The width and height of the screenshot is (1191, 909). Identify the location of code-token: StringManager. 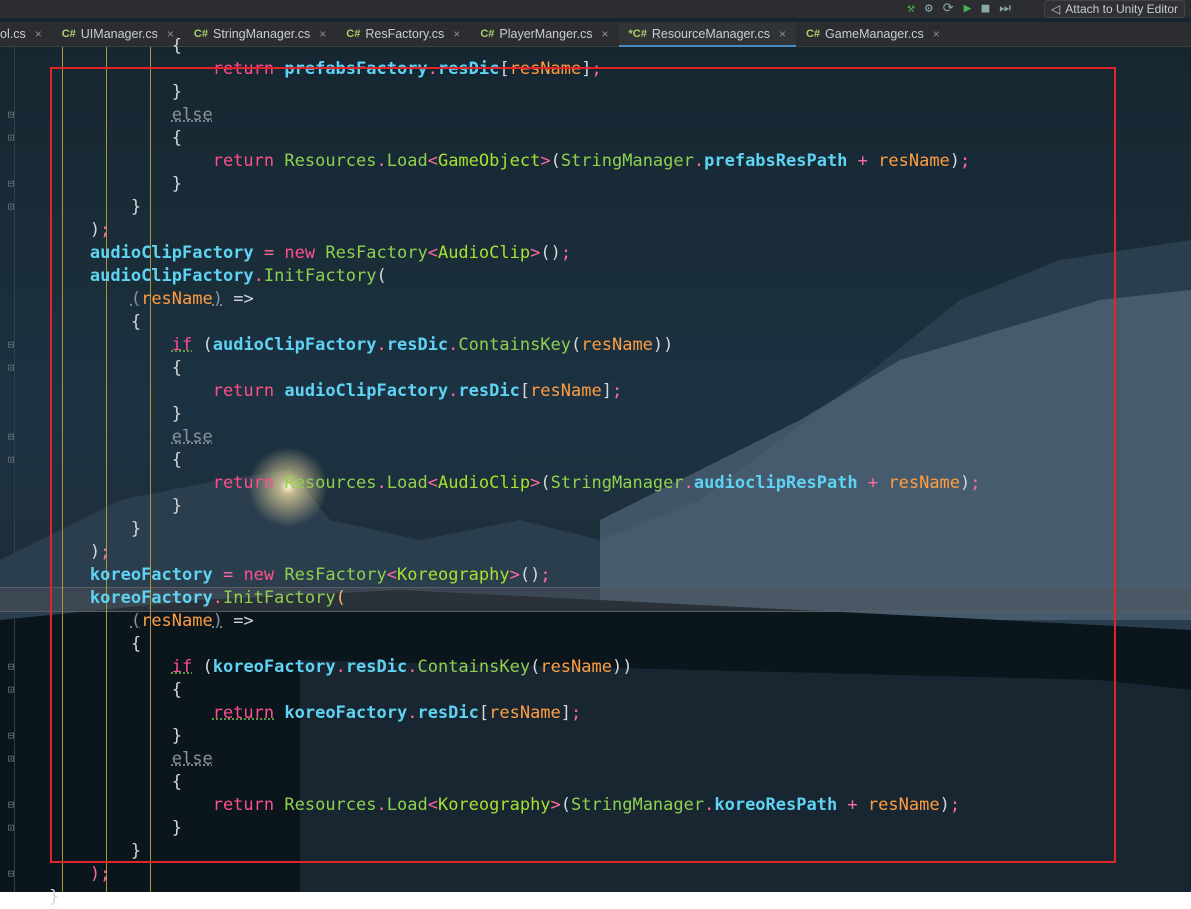
(638, 805).